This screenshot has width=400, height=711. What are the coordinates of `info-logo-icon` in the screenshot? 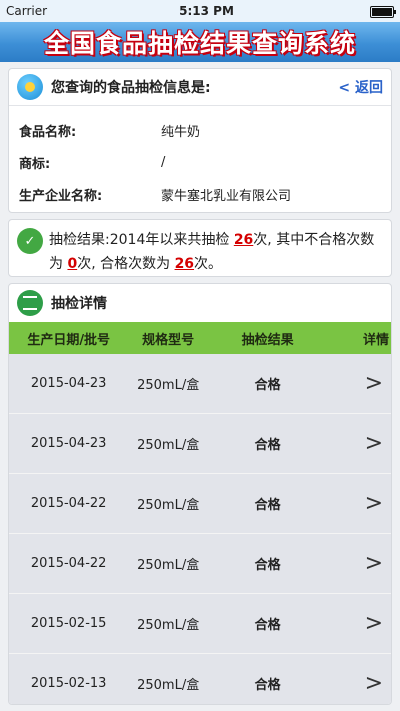 It's located at (30, 87).